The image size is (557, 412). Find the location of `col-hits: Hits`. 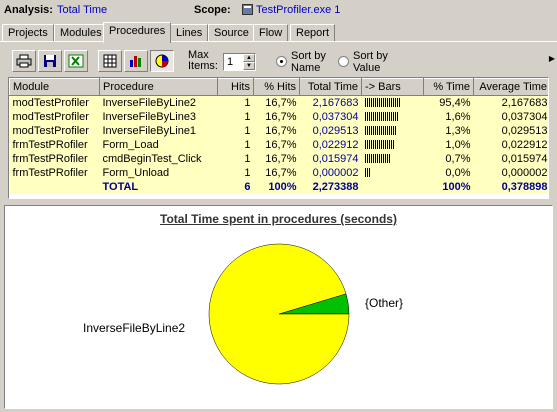

col-hits: Hits is located at coordinates (235, 87).